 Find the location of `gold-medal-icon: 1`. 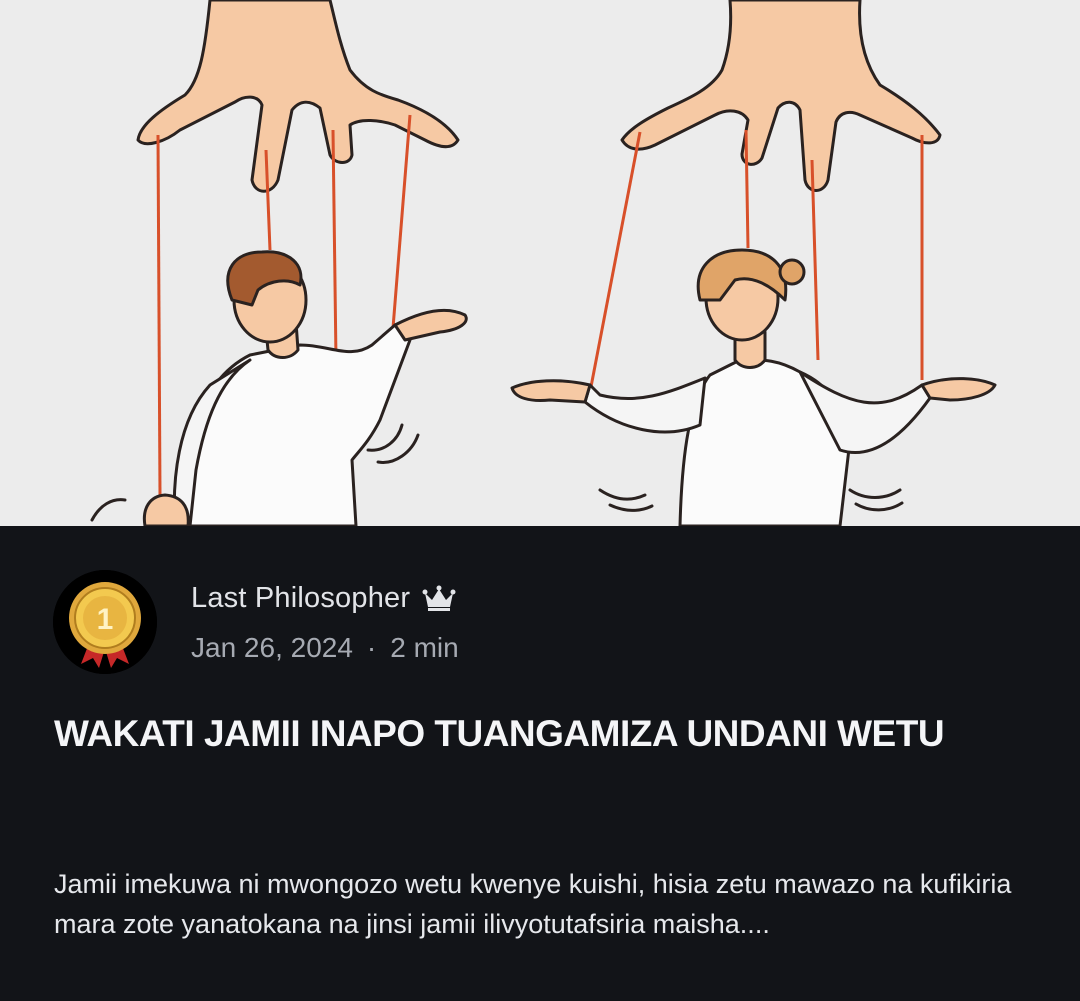

gold-medal-icon: 1 is located at coordinates (105, 622).